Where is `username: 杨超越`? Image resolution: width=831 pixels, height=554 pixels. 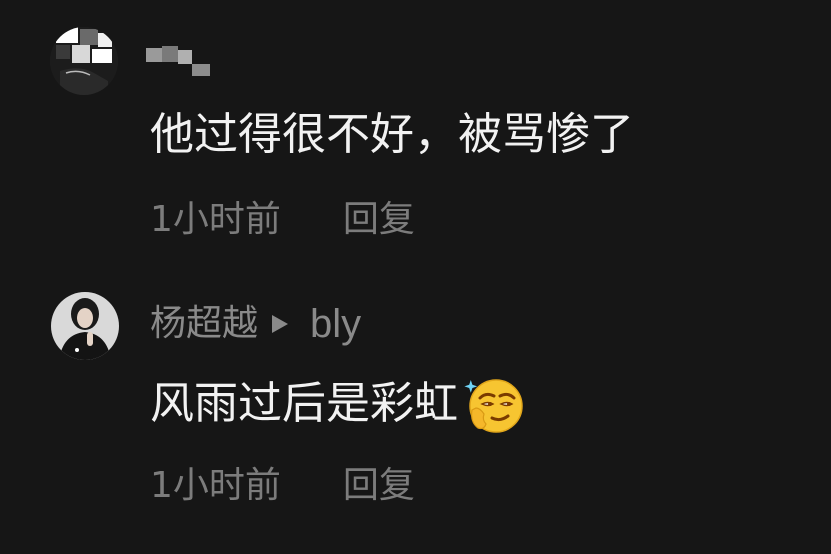
username: 杨超越 is located at coordinates (204, 324).